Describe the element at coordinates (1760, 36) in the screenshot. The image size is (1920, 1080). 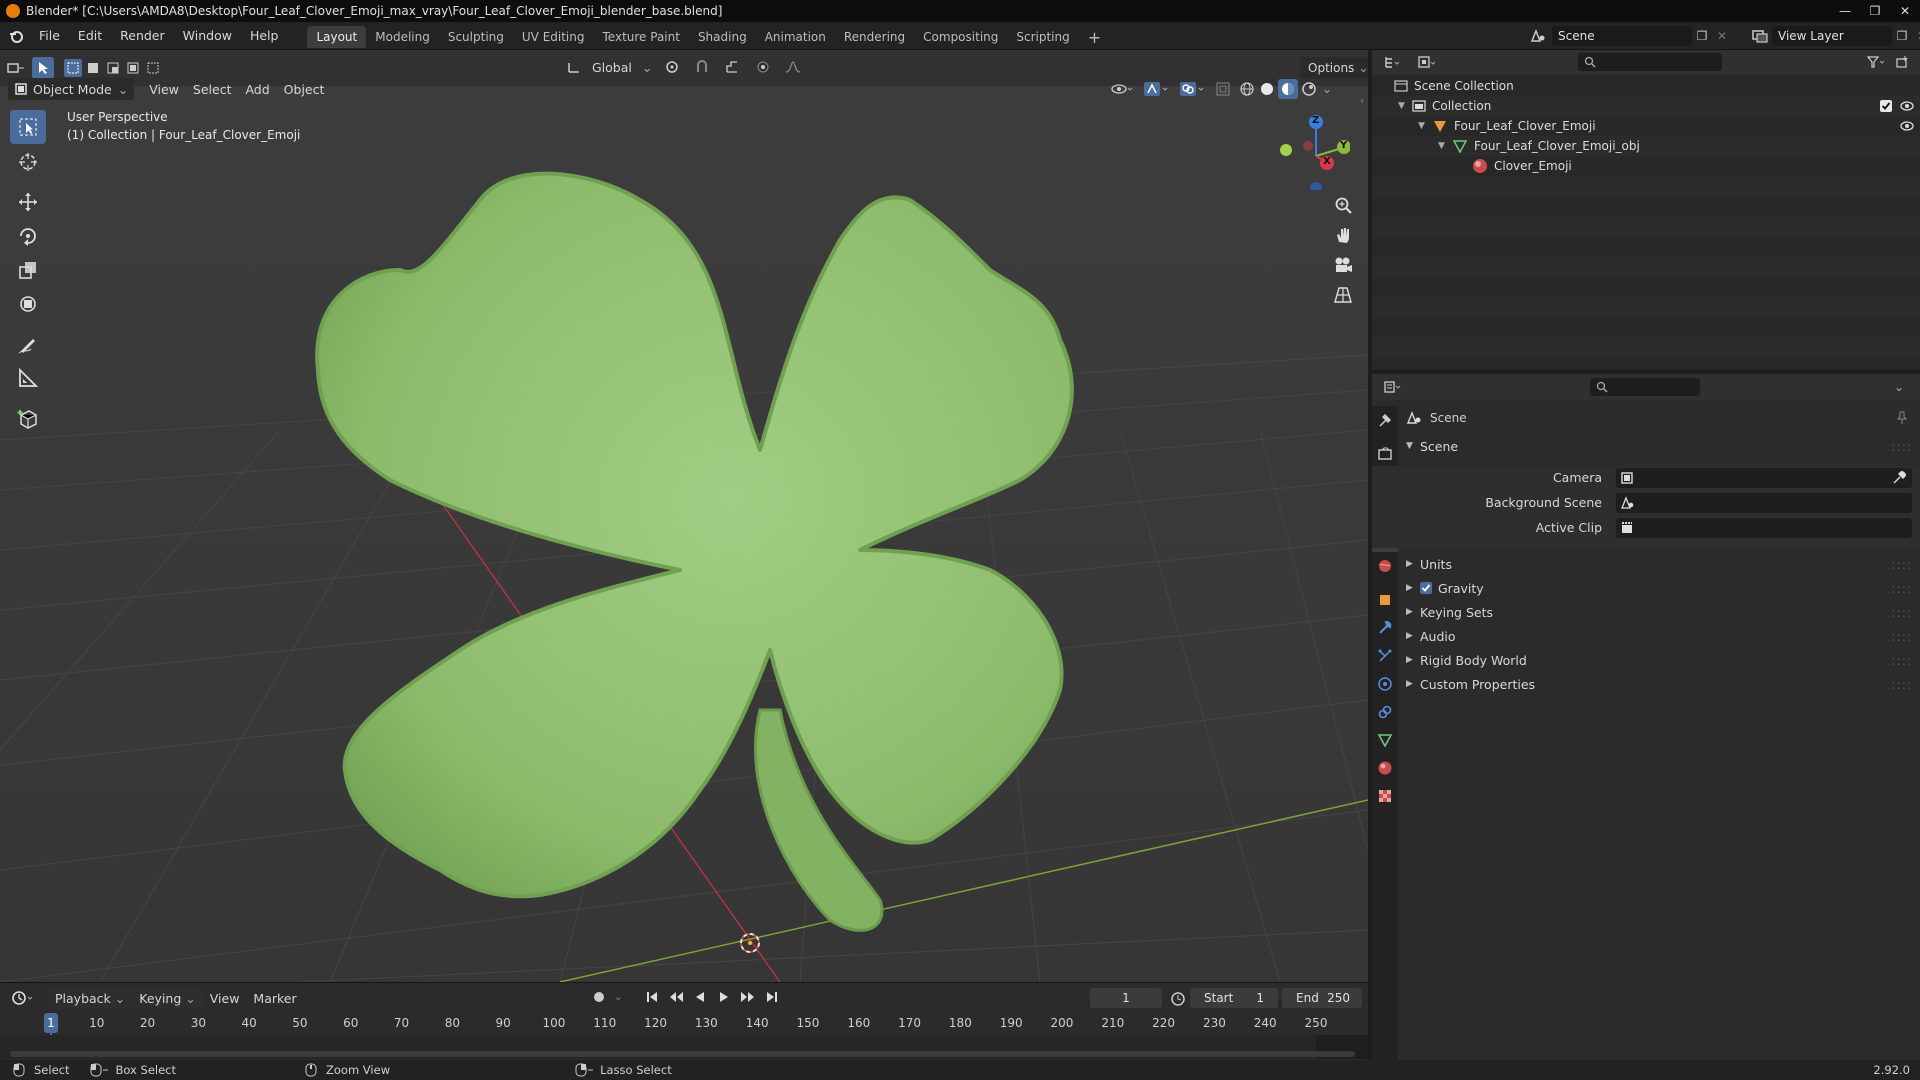
I see `view-layer-icon` at that location.